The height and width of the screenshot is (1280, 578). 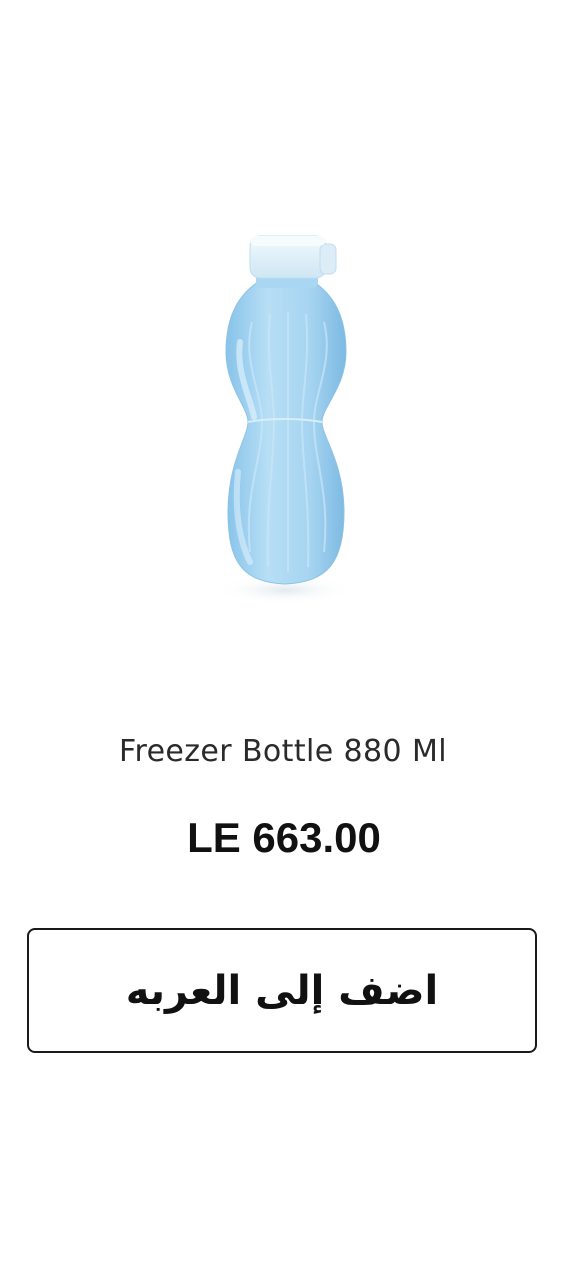 I want to click on product-name: Freezer Bottle 880 Ml, so click(x=283, y=751).